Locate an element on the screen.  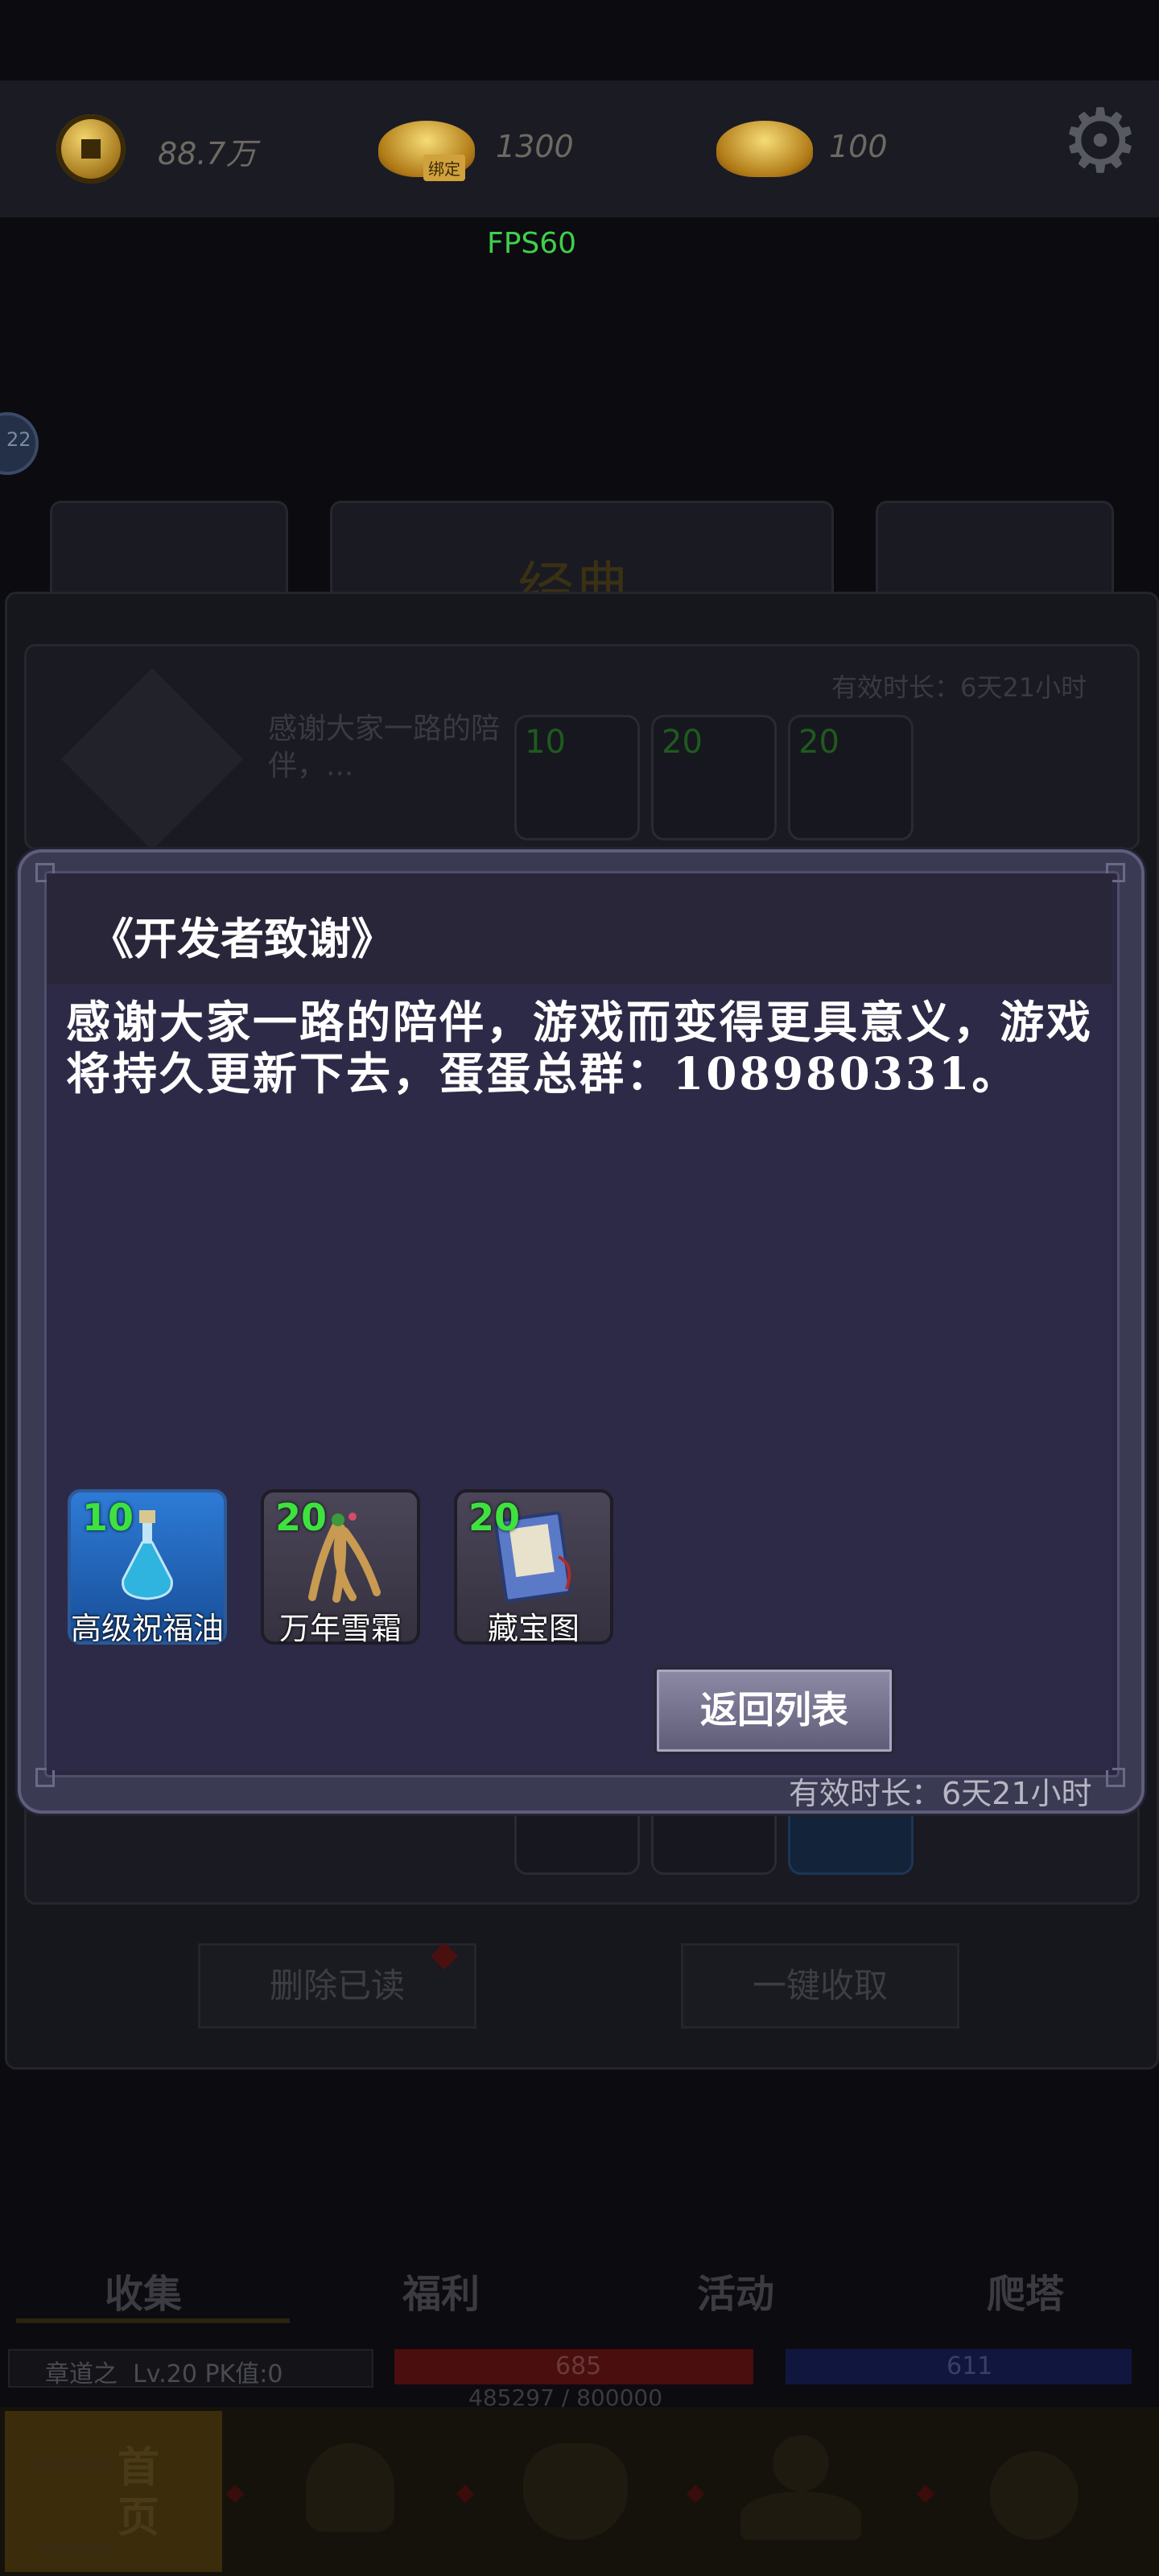
bound-ingot-amount: 1300 is located at coordinates (535, 146).